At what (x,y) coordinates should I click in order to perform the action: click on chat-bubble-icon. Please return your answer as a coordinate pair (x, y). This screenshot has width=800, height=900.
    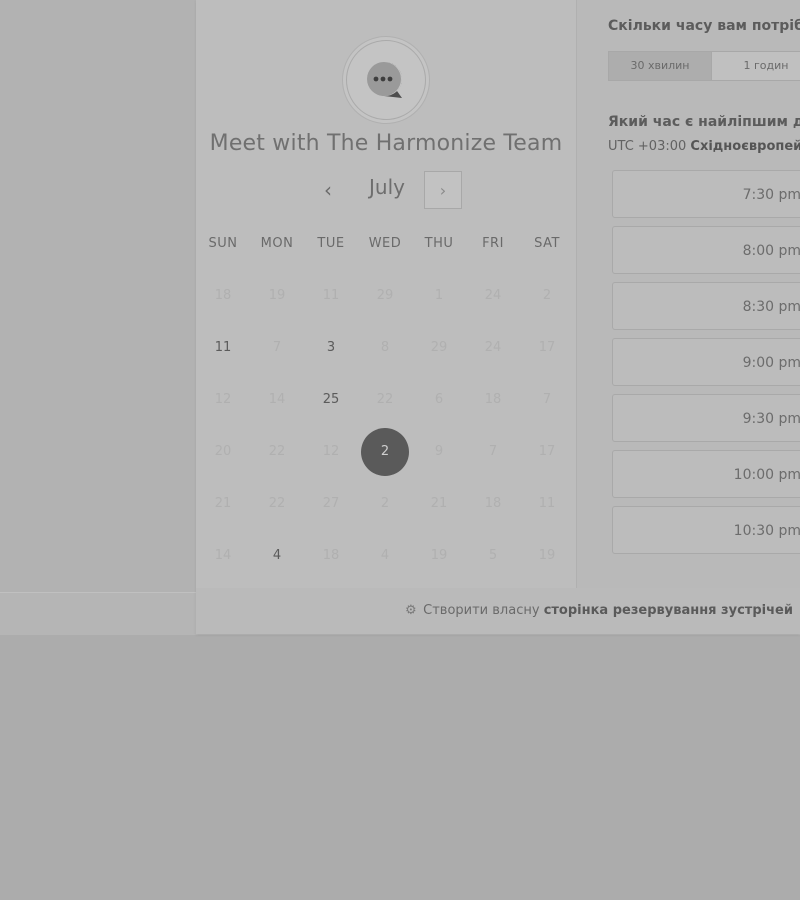
    Looking at the image, I should click on (386, 80).